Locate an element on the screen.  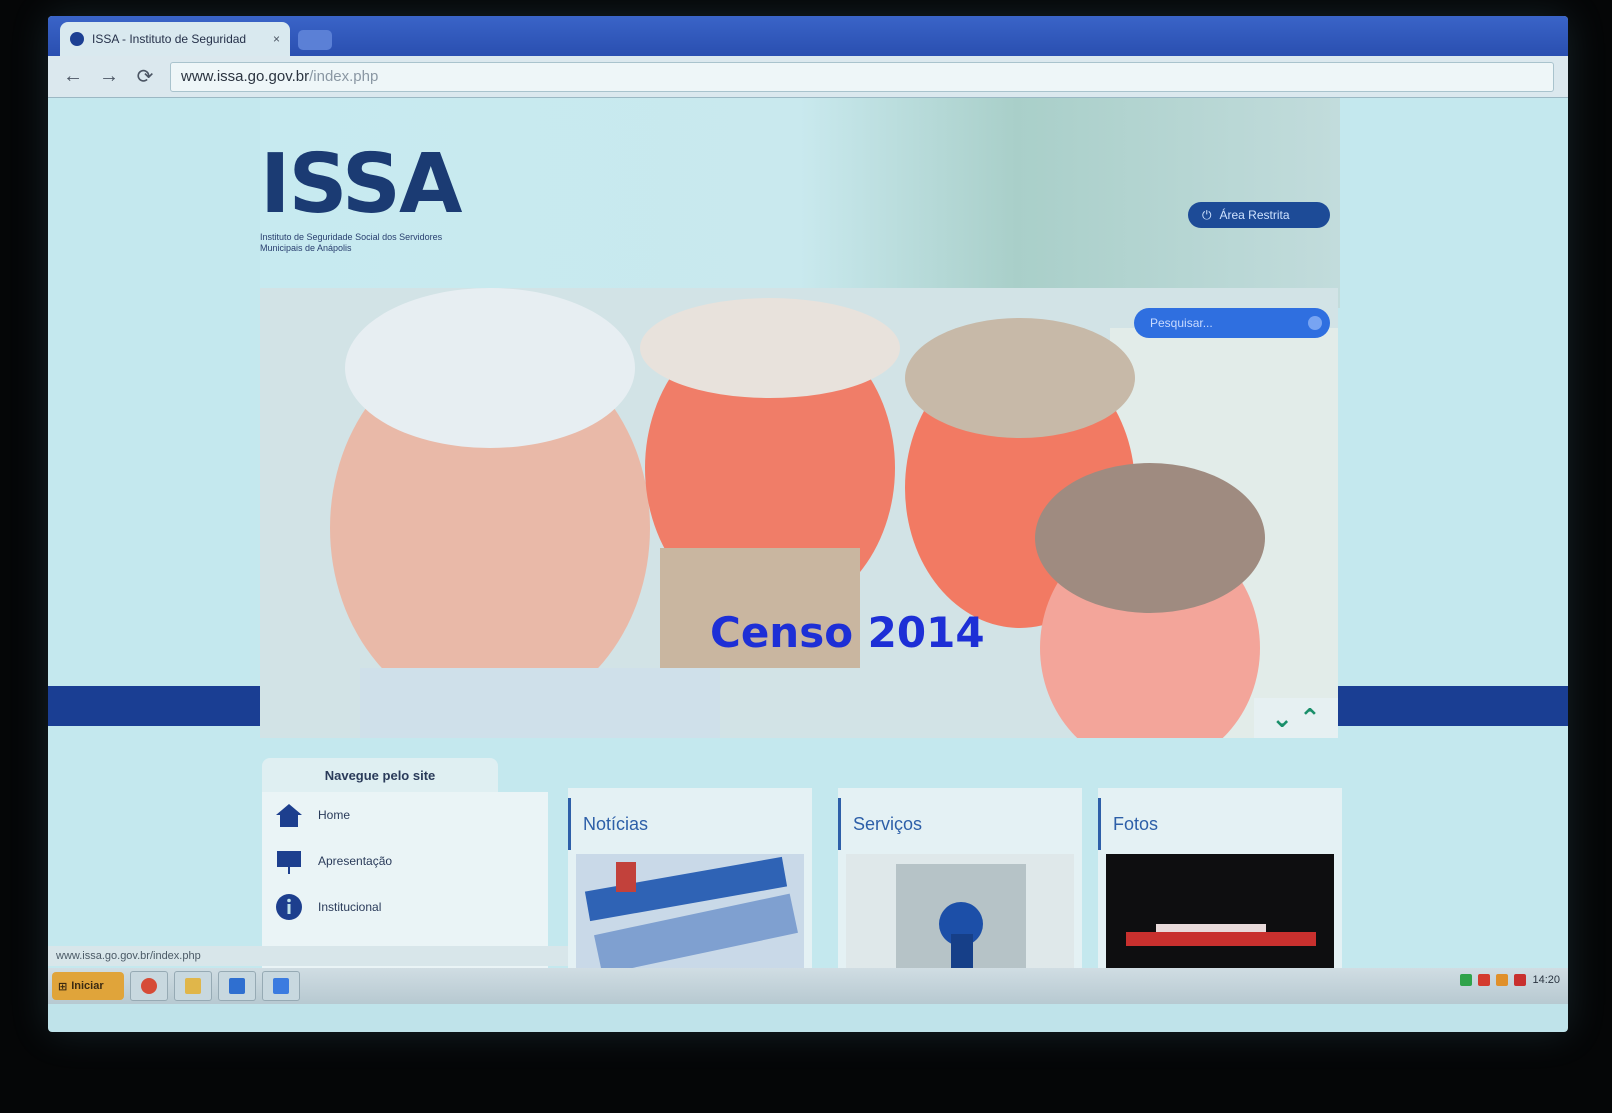
restricted-area-label: Área Restrita is located at coordinates (1254, 215).